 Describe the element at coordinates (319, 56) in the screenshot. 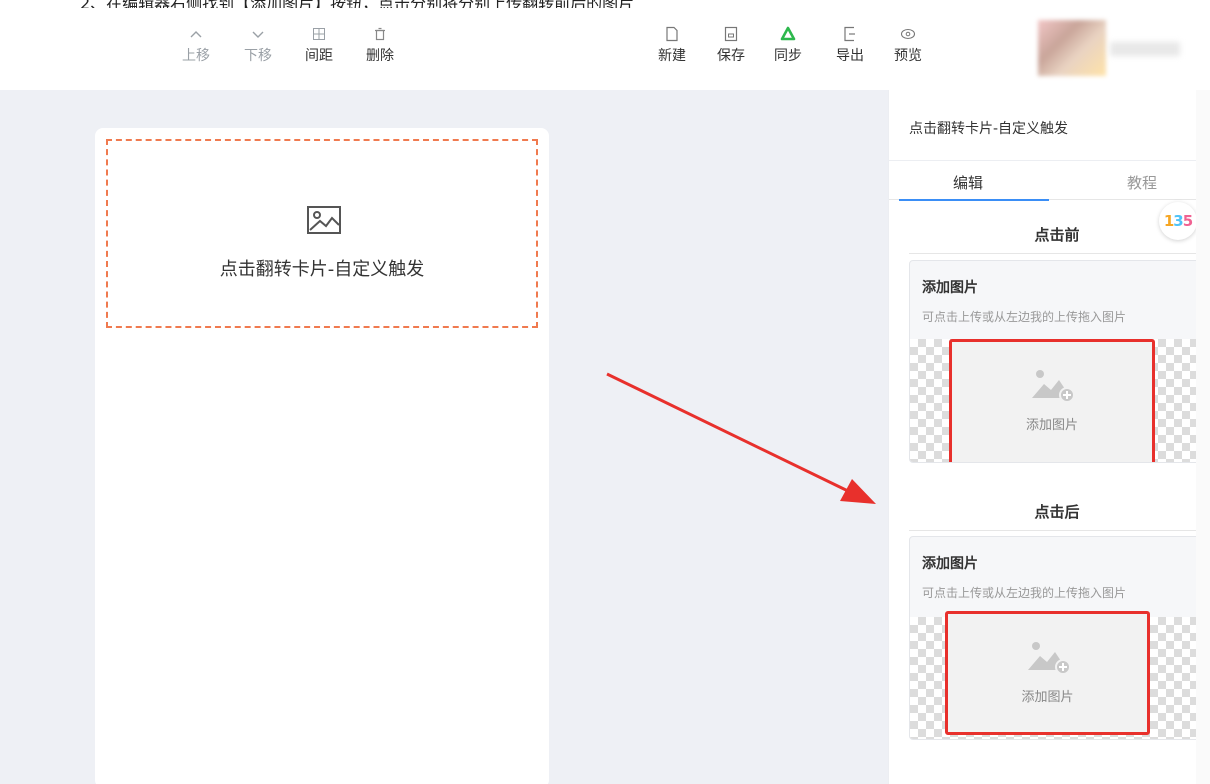

I see `spacing-label: 间距` at that location.